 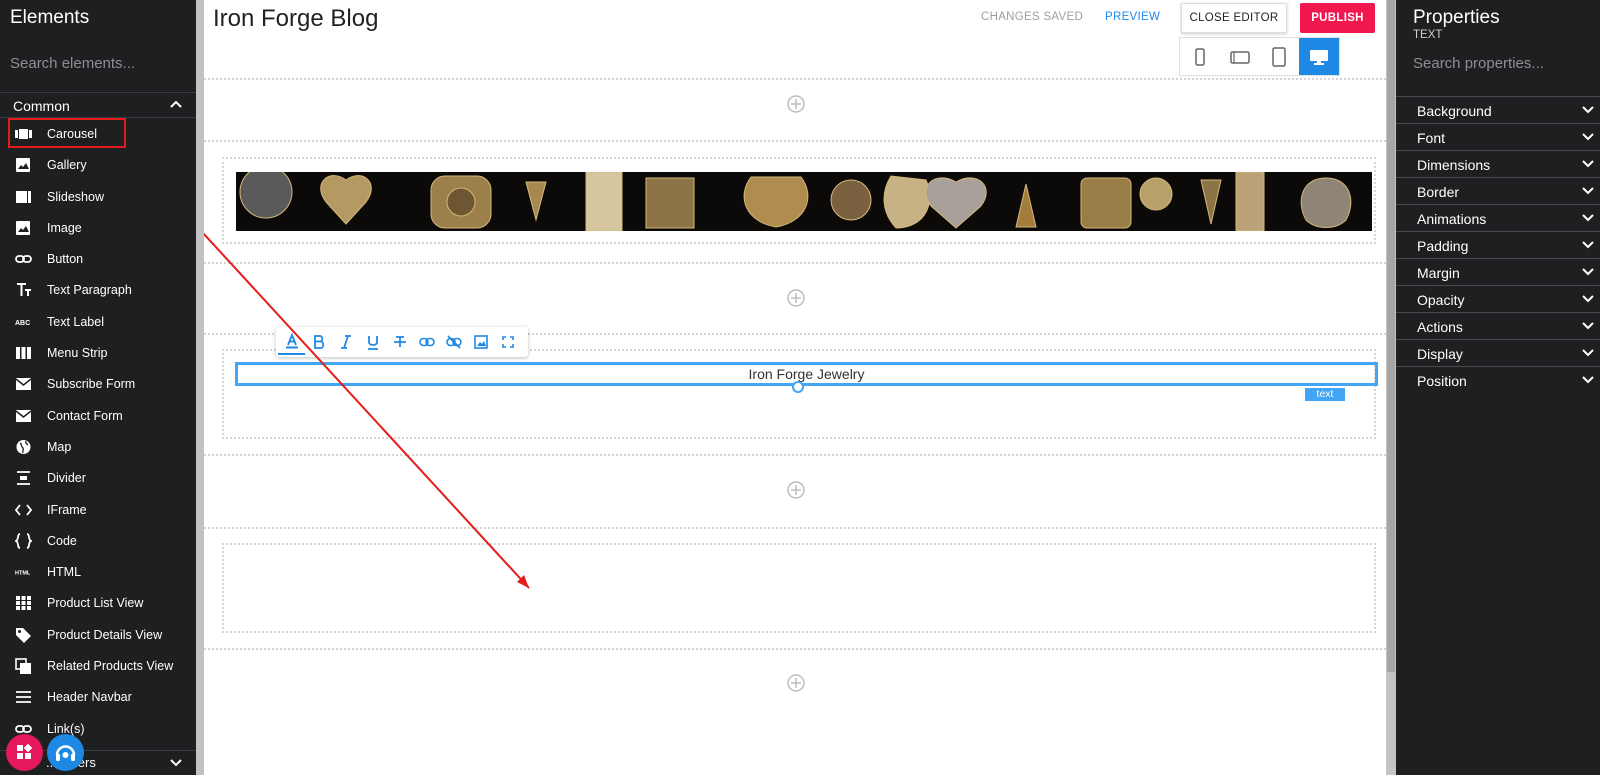 What do you see at coordinates (1498, 325) in the screenshot?
I see `property-actions: Actions` at bounding box center [1498, 325].